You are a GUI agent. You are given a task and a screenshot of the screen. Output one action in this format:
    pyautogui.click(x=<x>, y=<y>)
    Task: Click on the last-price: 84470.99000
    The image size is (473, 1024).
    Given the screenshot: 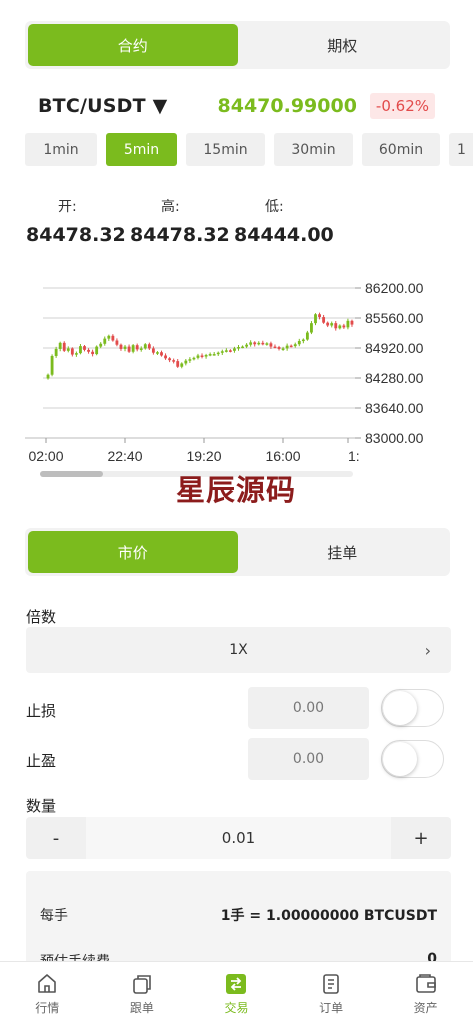 What is the action you would take?
    pyautogui.click(x=287, y=106)
    